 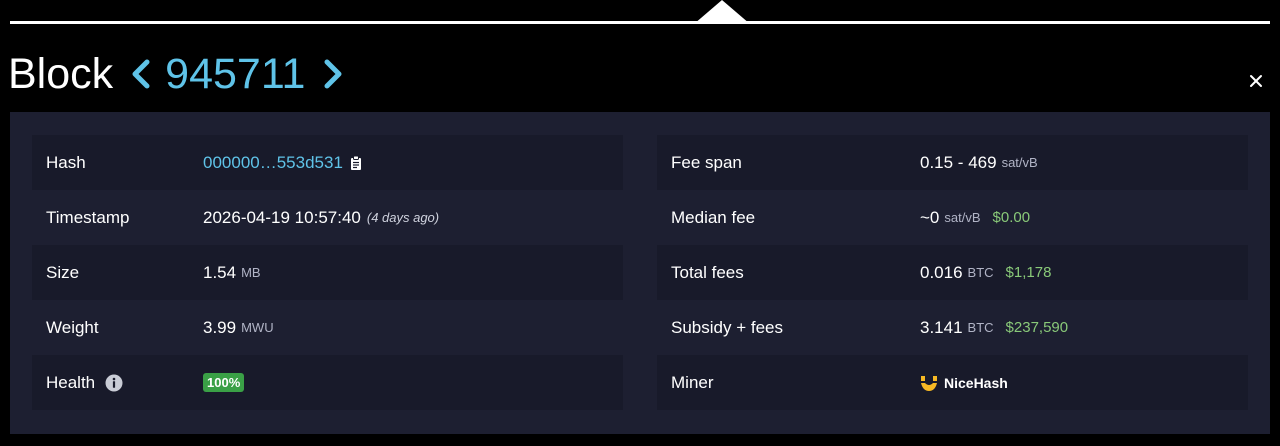 I want to click on info-icon, so click(x=114, y=382).